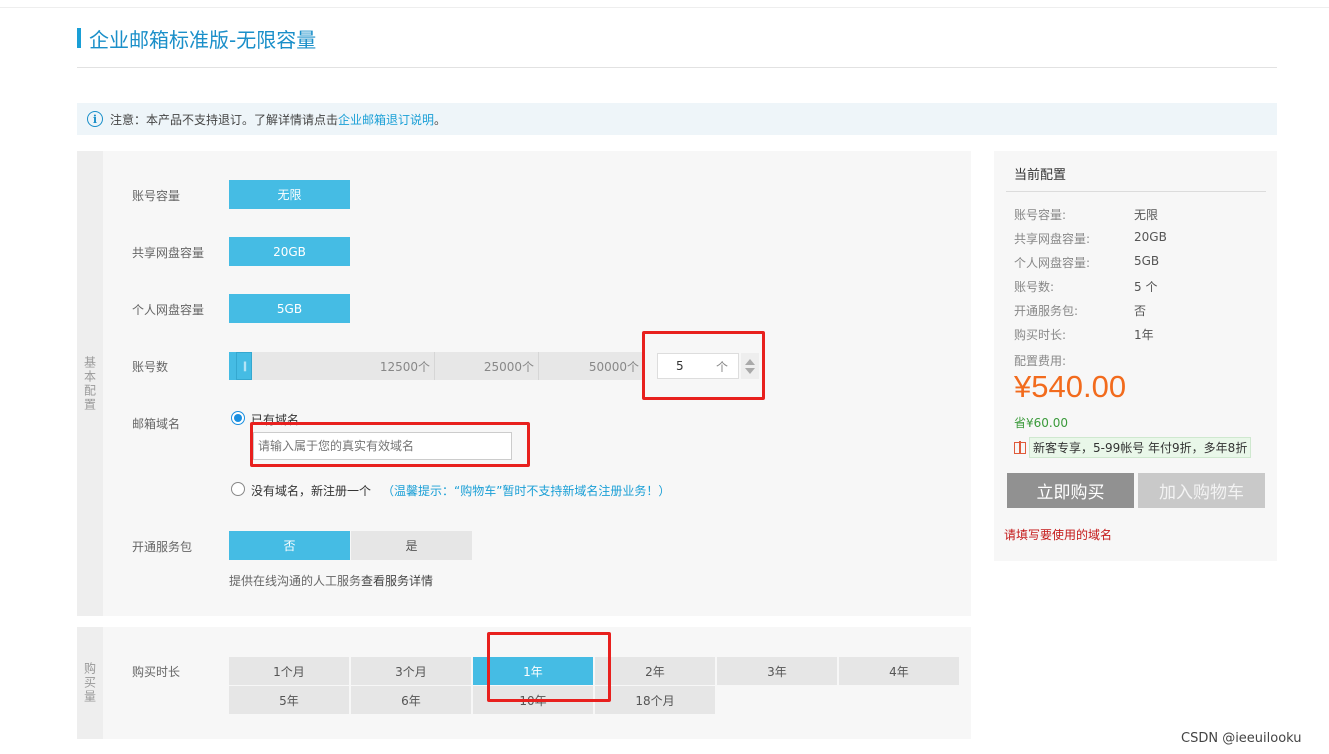 This screenshot has height=754, width=1329. What do you see at coordinates (655, 671) in the screenshot?
I see `duration-option-2-years: 2年` at bounding box center [655, 671].